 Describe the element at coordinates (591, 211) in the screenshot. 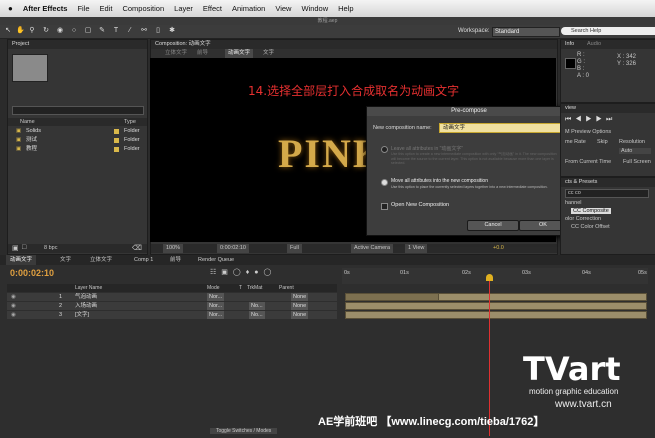

I see `effect-item-selected: CC Composite` at that location.